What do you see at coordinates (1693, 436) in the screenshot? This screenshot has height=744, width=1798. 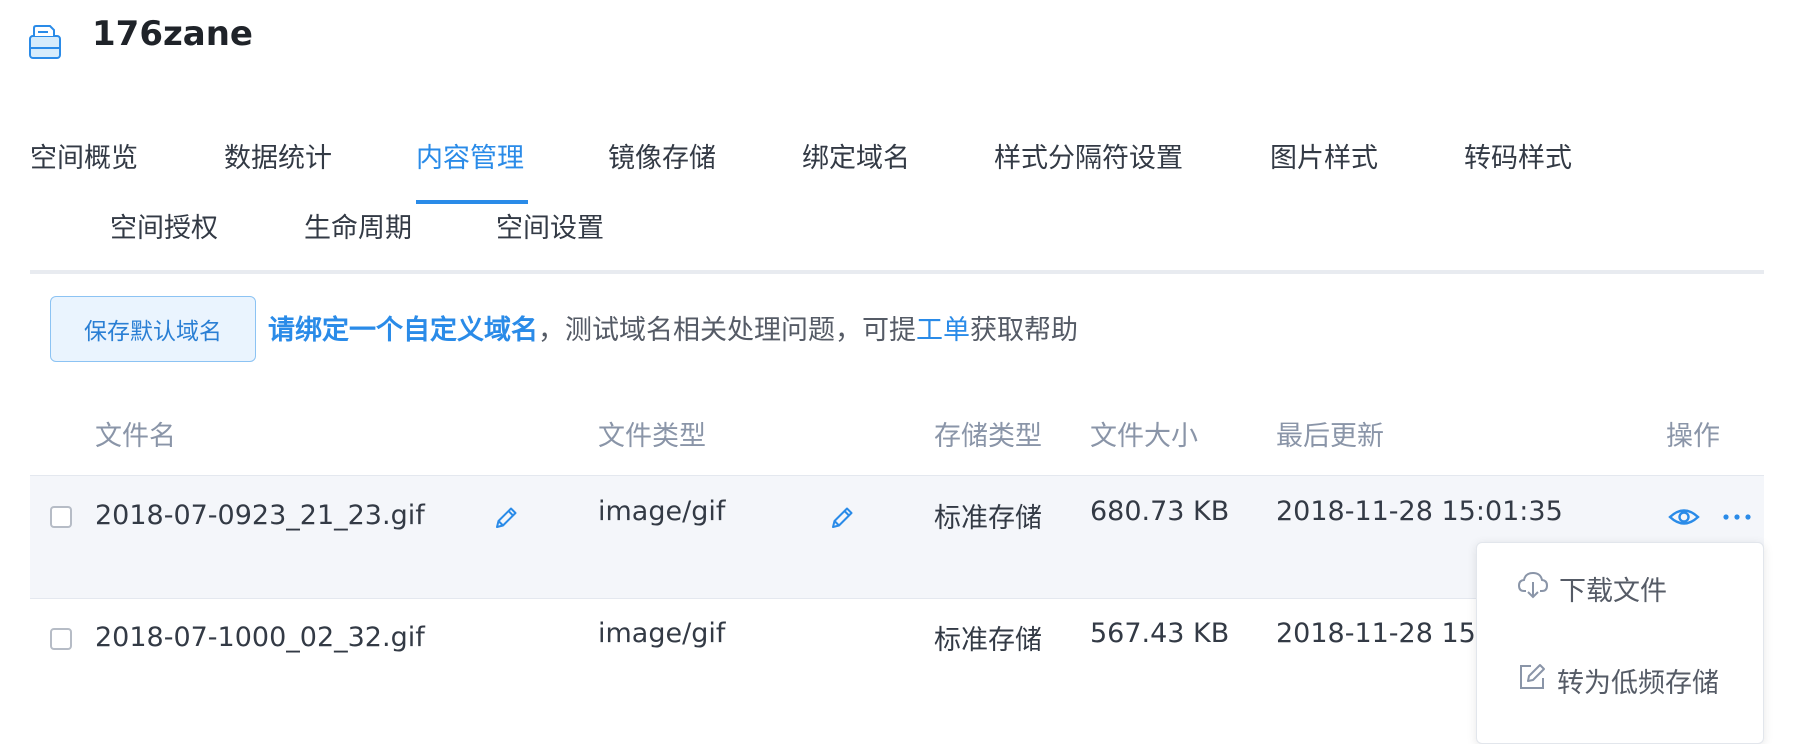 I see `column-header-actions: 操作` at bounding box center [1693, 436].